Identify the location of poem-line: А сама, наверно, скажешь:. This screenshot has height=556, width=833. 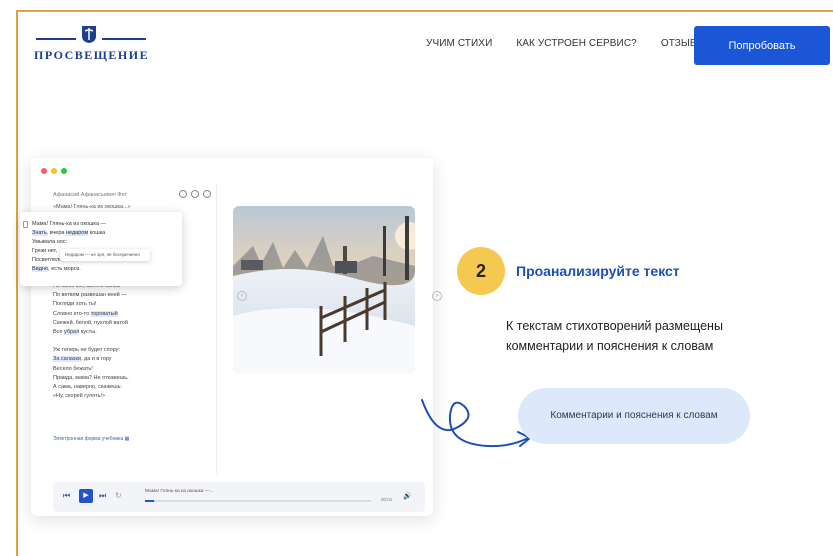
(88, 387).